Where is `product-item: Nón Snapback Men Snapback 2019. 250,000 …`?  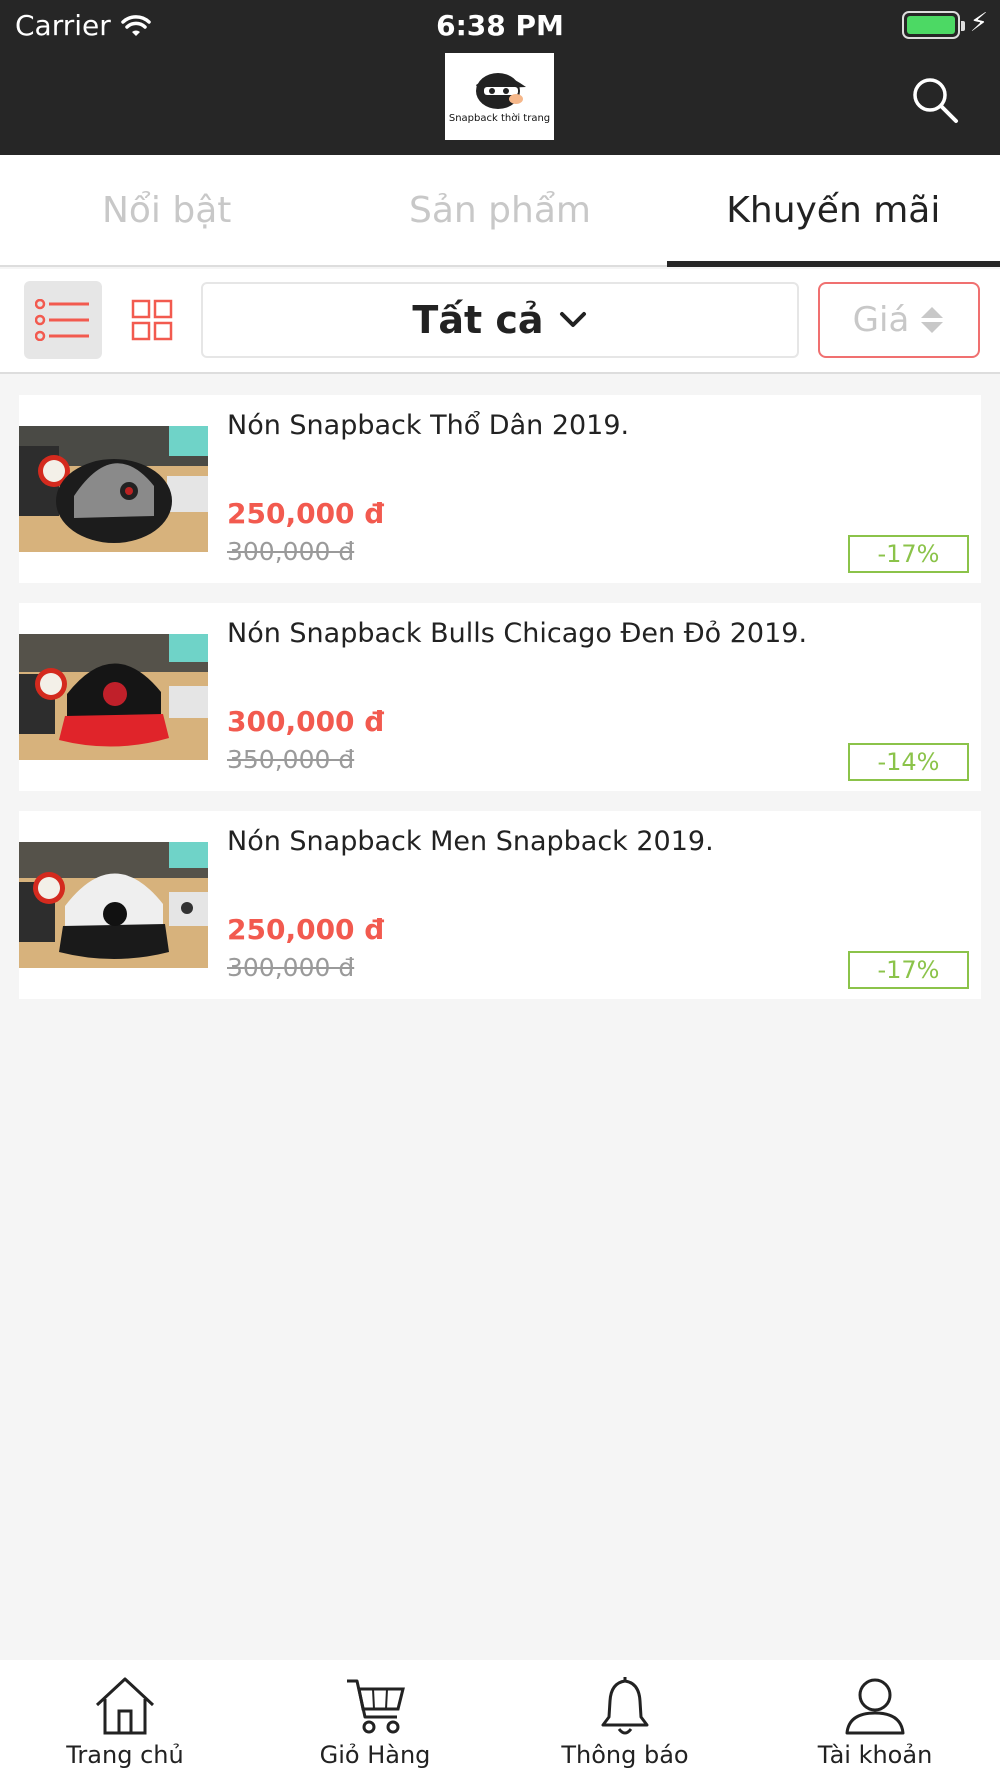 product-item: Nón Snapback Men Snapback 2019. 250,000 … is located at coordinates (500, 905).